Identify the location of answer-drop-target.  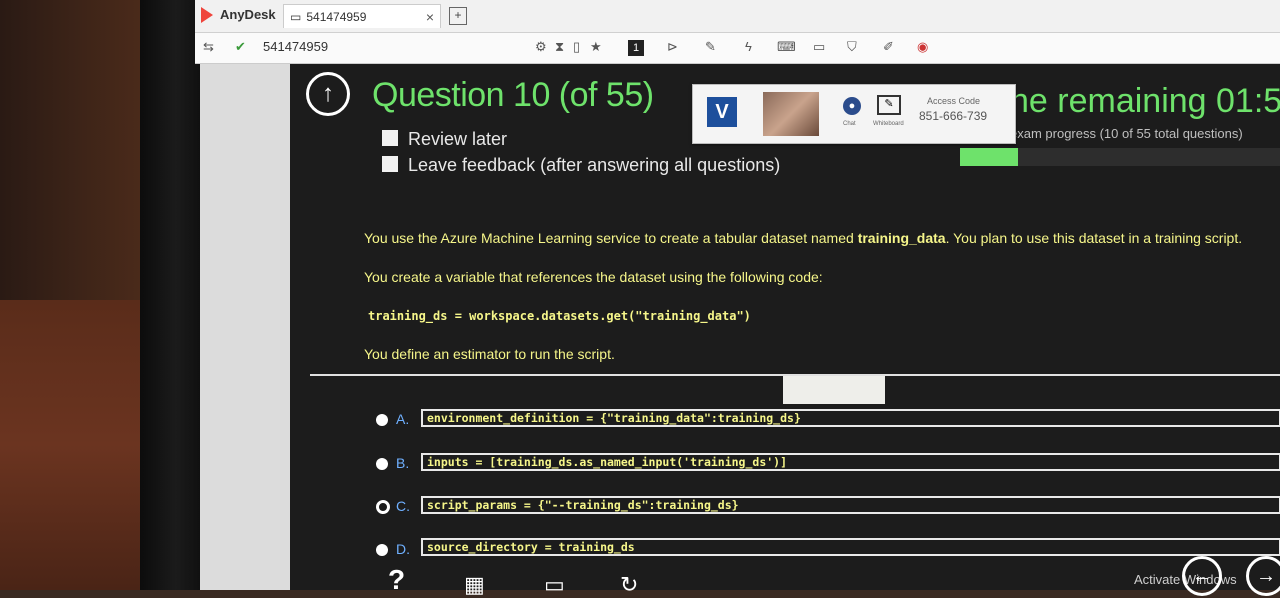
(834, 390).